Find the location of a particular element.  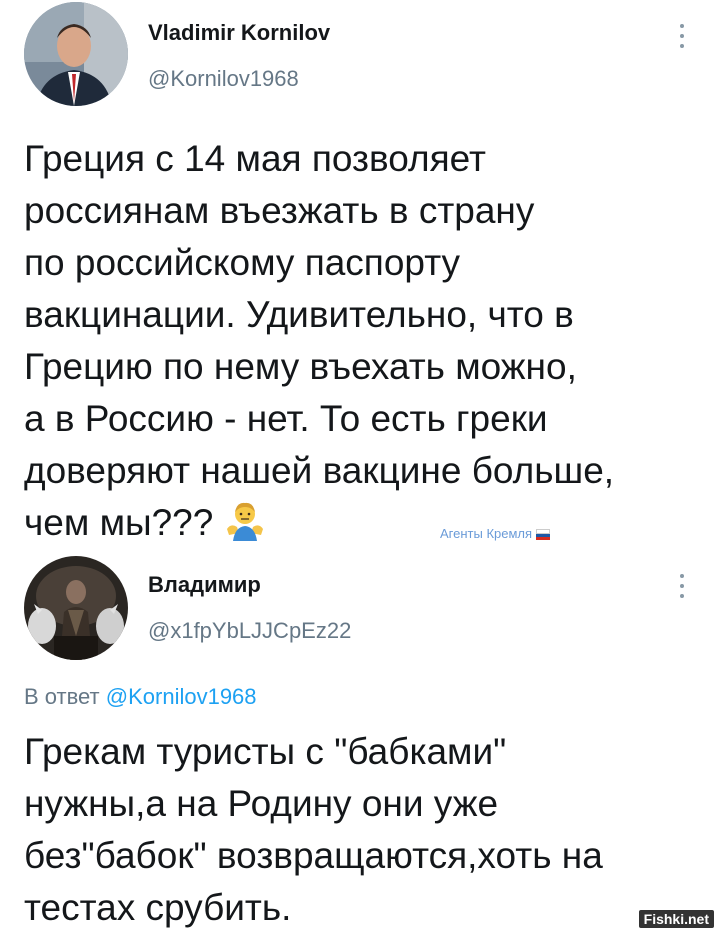

tweet-text-line: по российскому паспорту is located at coordinates (242, 262).